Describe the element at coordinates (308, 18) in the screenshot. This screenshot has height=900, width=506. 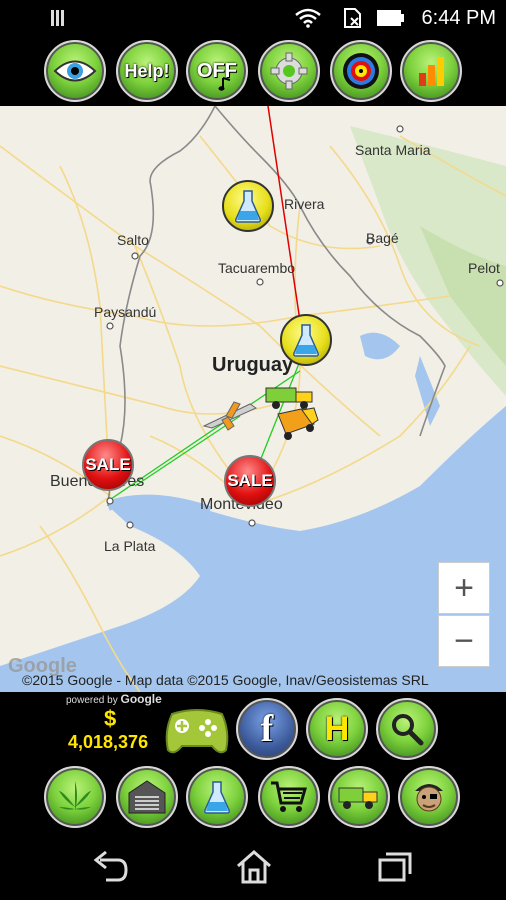
I see `wifi-icon` at that location.